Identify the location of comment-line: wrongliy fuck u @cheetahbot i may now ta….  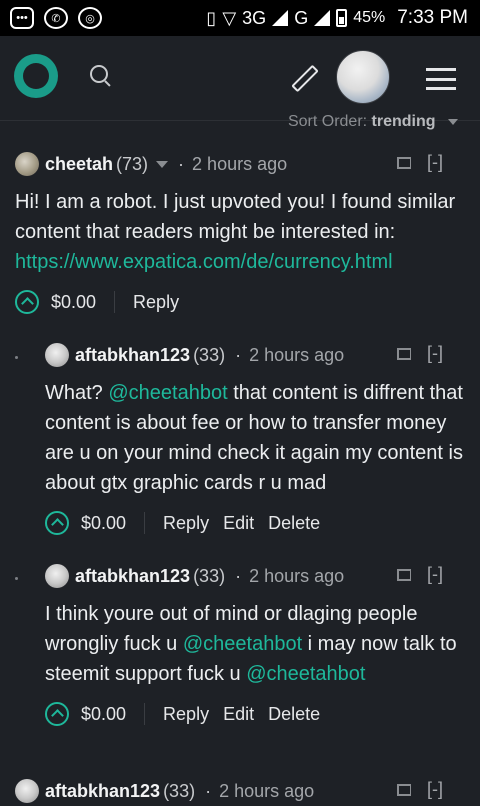
(255, 644).